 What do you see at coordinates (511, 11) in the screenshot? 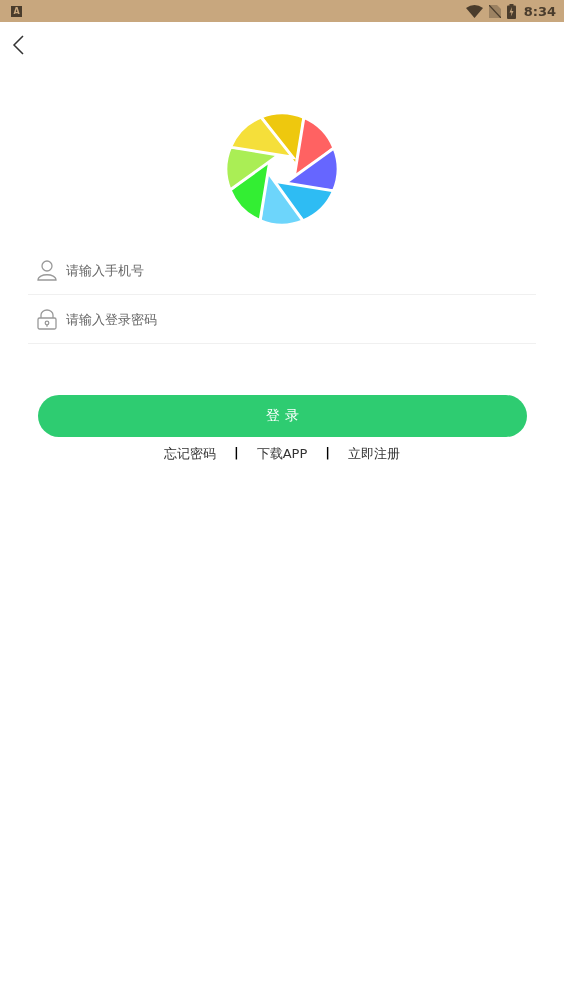
I see `battery-charging-icon` at bounding box center [511, 11].